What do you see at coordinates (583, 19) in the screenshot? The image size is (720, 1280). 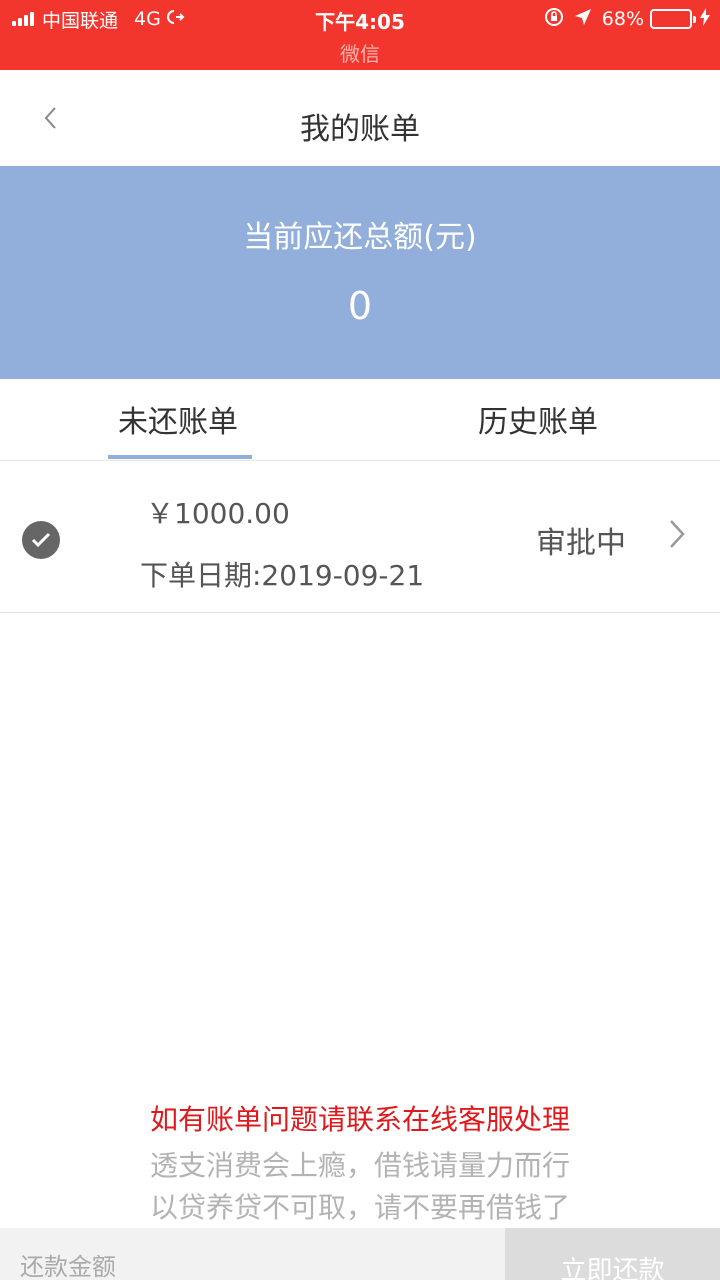 I see `location-icon` at bounding box center [583, 19].